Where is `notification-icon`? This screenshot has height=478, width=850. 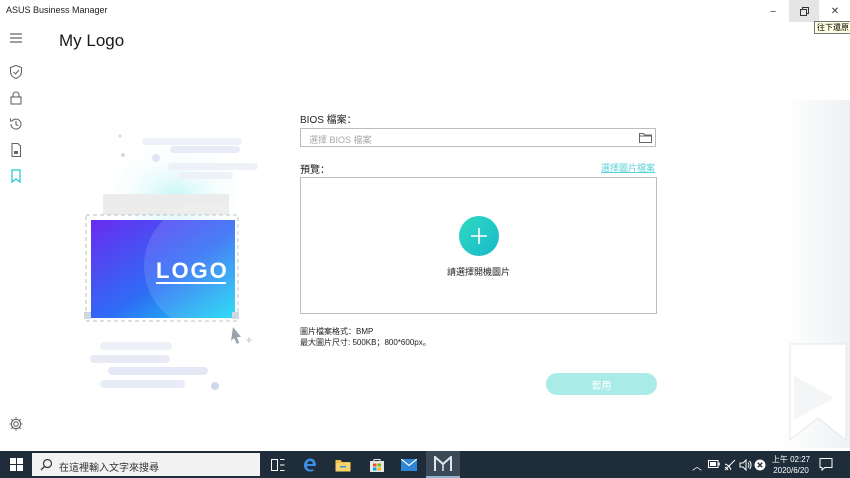 notification-icon is located at coordinates (826, 464).